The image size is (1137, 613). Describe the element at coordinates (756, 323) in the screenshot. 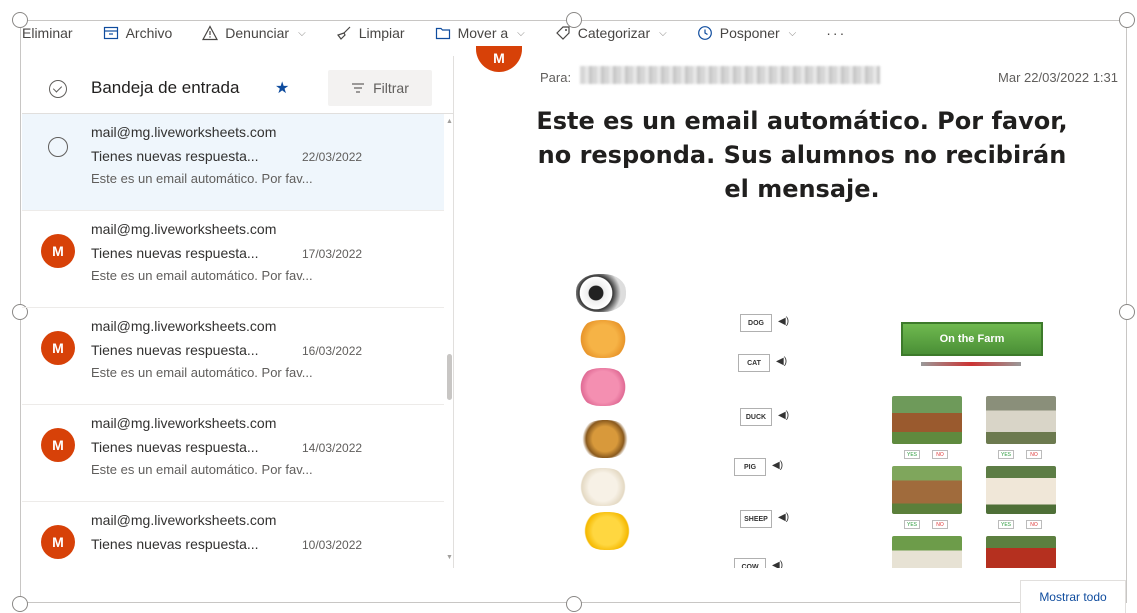

I see `word-box: DOG` at that location.